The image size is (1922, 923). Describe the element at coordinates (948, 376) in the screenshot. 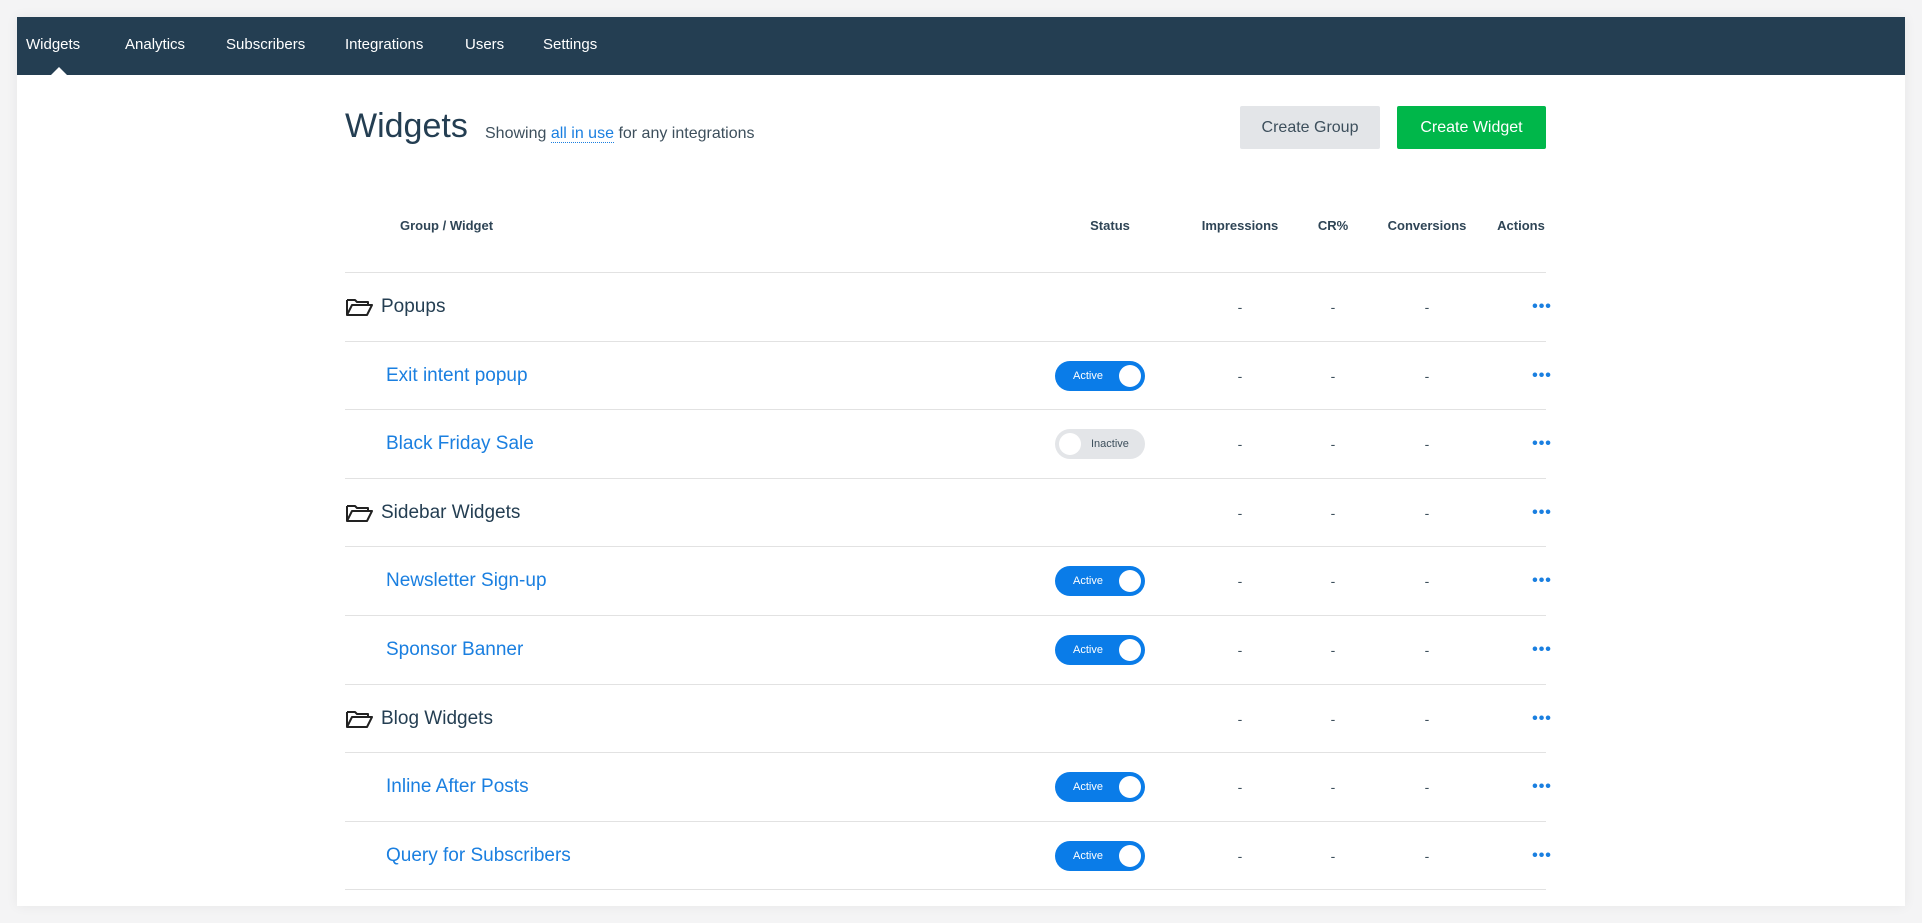

I see `widget-row: Exit intent popup Active - - - •••` at that location.